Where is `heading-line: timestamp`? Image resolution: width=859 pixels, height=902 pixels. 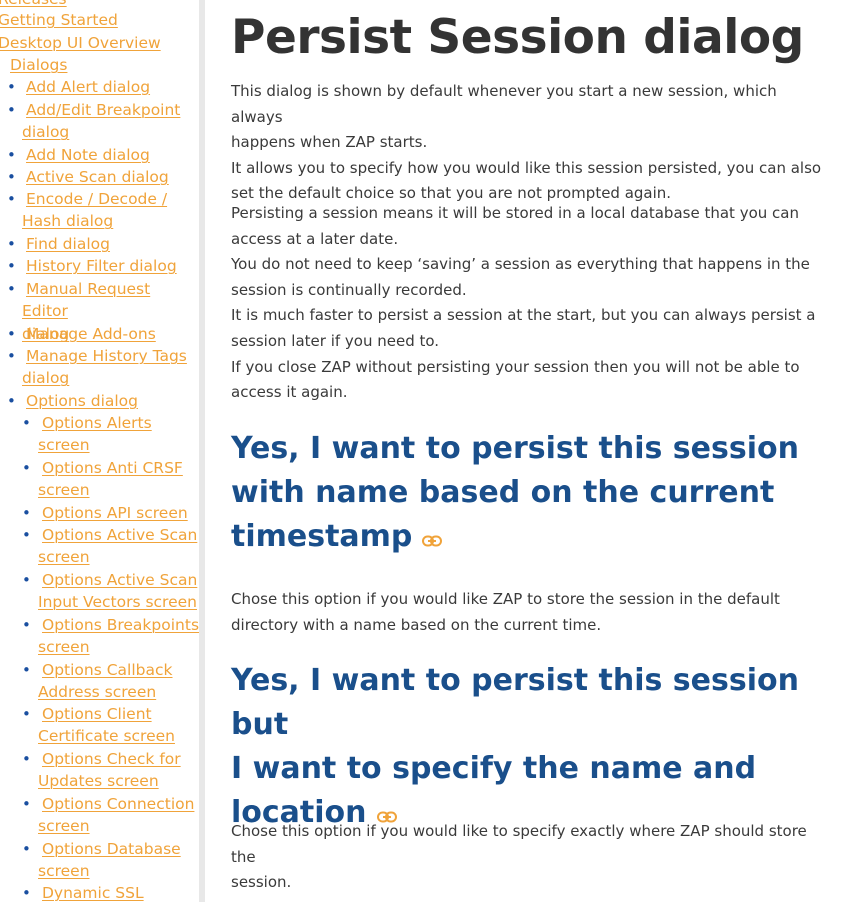 heading-line: timestamp is located at coordinates (322, 536).